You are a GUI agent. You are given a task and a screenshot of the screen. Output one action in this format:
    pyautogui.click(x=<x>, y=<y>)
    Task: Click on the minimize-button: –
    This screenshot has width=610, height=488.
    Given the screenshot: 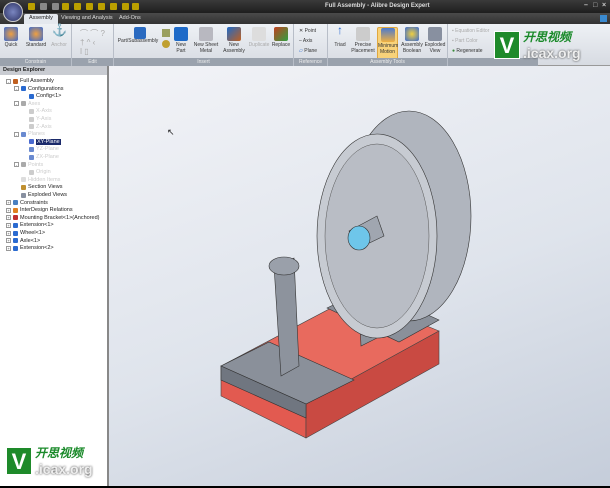 What is the action you would take?
    pyautogui.click(x=586, y=5)
    